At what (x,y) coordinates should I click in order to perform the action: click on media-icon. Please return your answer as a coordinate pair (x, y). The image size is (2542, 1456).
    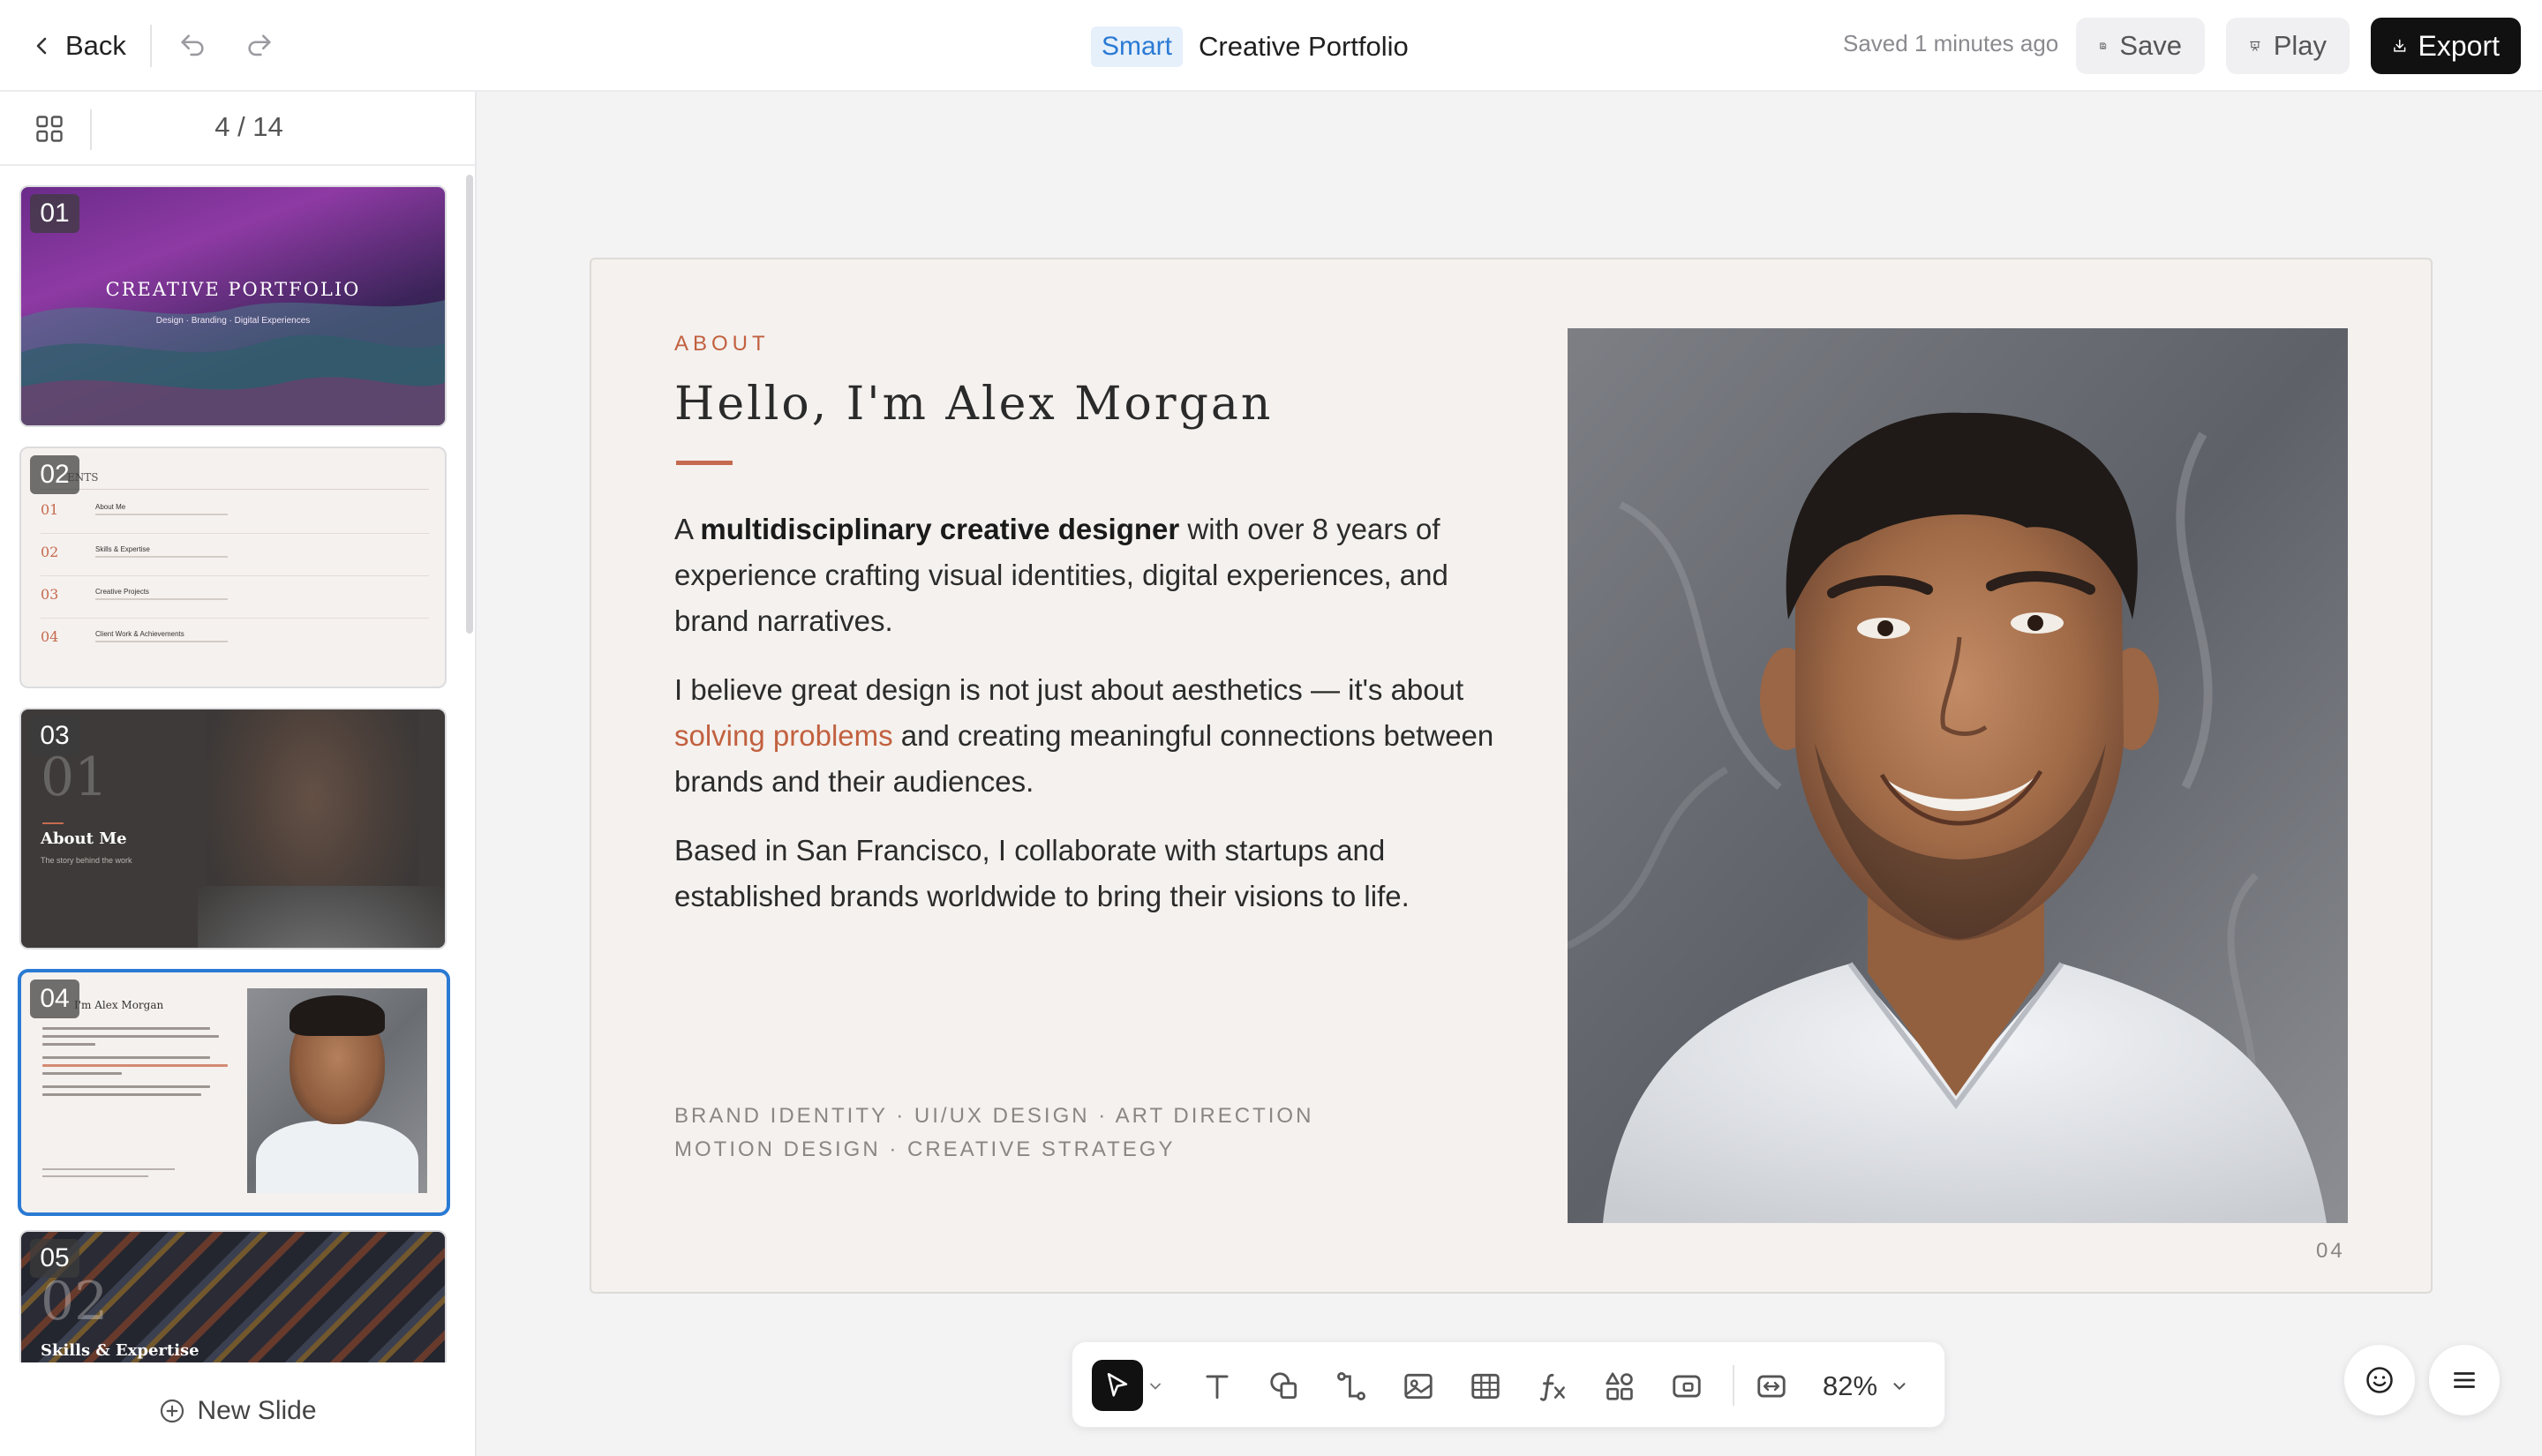
    Looking at the image, I should click on (1687, 1386).